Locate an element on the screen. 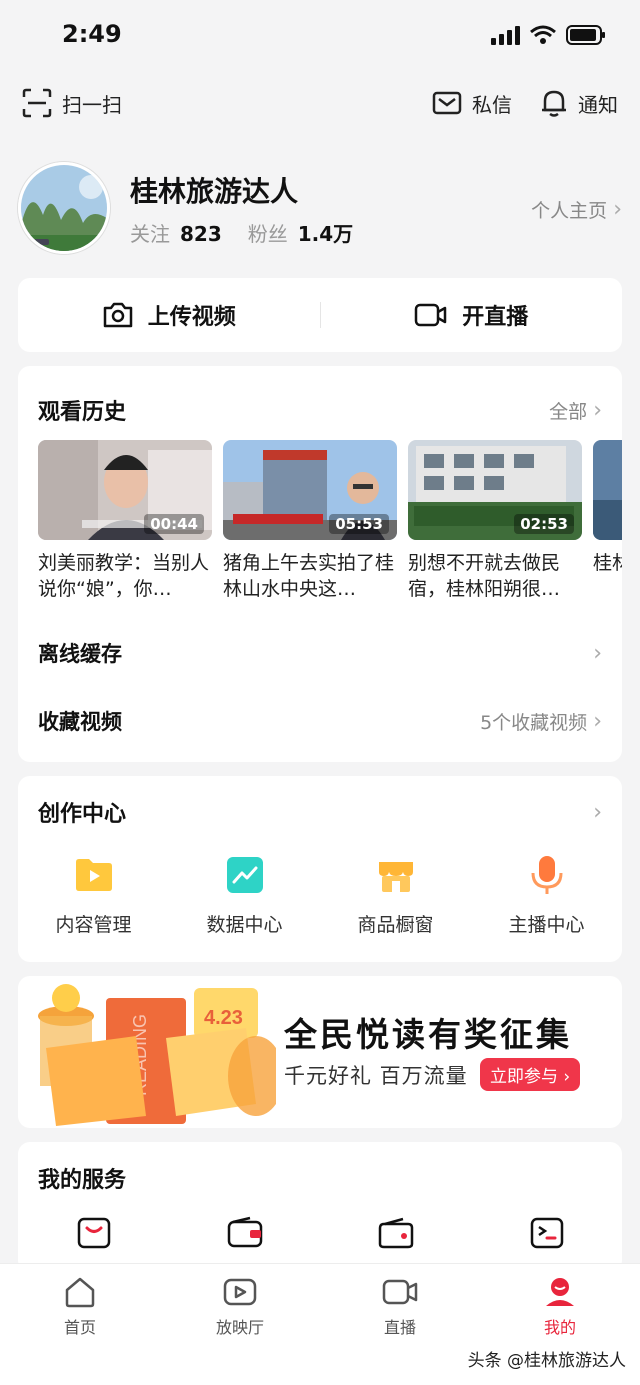 This screenshot has width=640, height=1385. homepage-link: 个人主页 › is located at coordinates (576, 209).